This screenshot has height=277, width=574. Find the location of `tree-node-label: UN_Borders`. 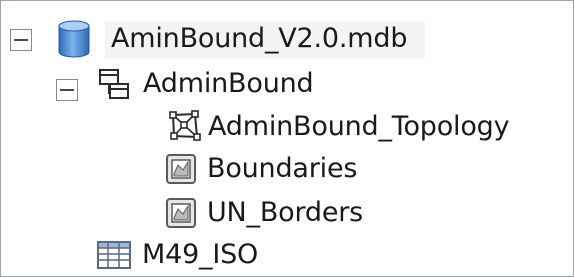

tree-node-label: UN_Borders is located at coordinates (285, 212).